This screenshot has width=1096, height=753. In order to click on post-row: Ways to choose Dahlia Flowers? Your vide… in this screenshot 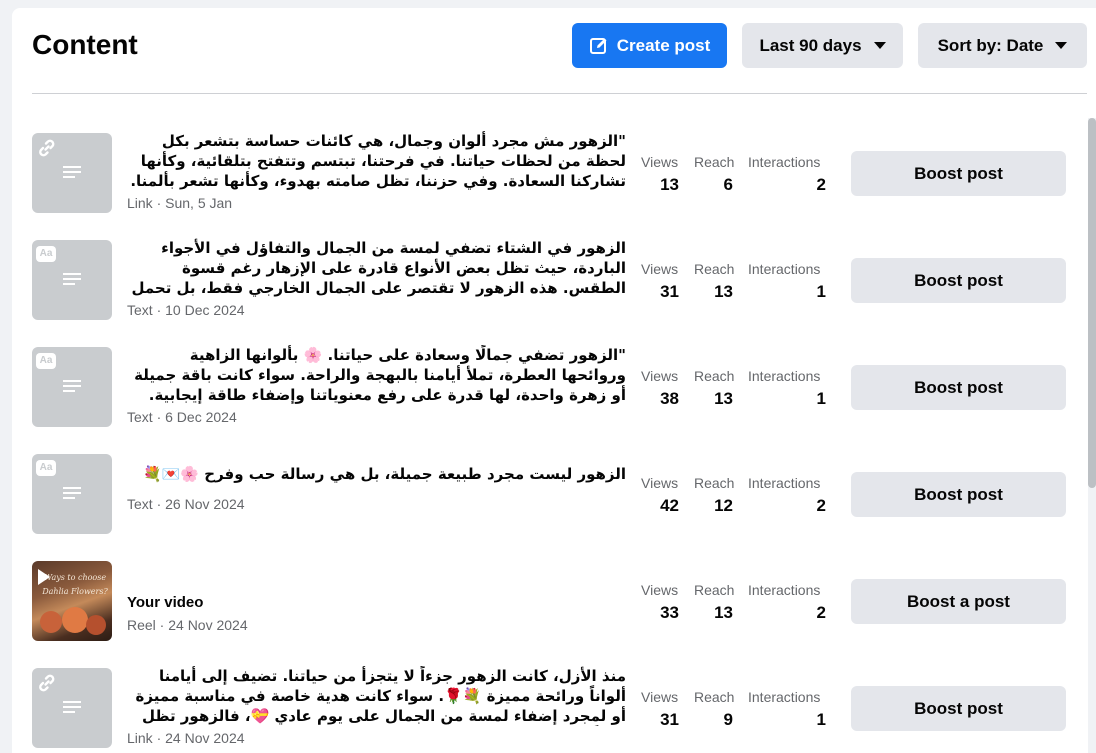, I will do `click(554, 599)`.